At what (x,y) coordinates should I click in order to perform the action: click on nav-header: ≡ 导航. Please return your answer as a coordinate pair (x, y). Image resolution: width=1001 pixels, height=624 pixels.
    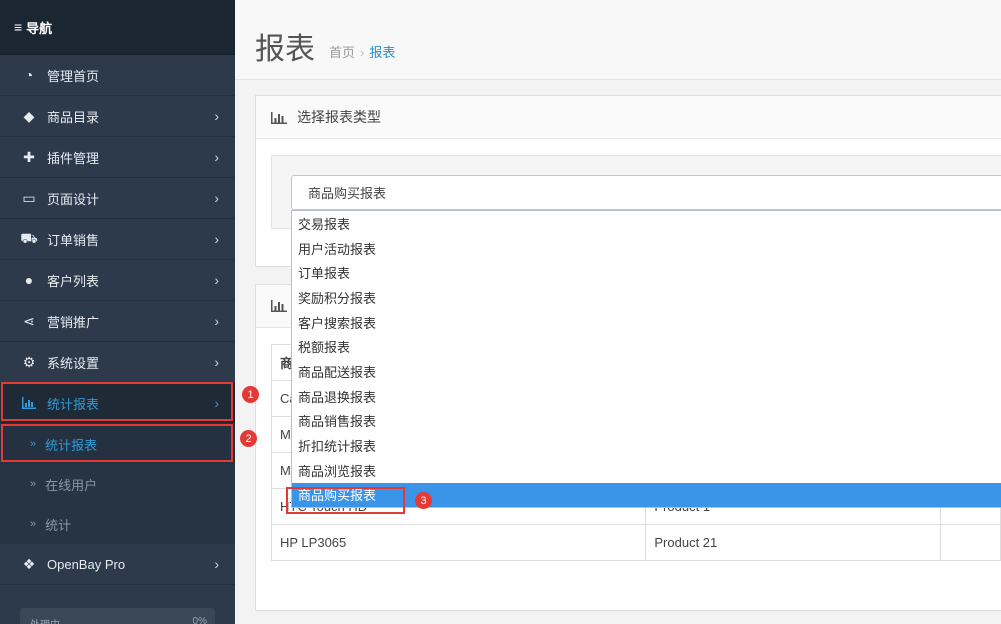
    Looking at the image, I should click on (117, 27).